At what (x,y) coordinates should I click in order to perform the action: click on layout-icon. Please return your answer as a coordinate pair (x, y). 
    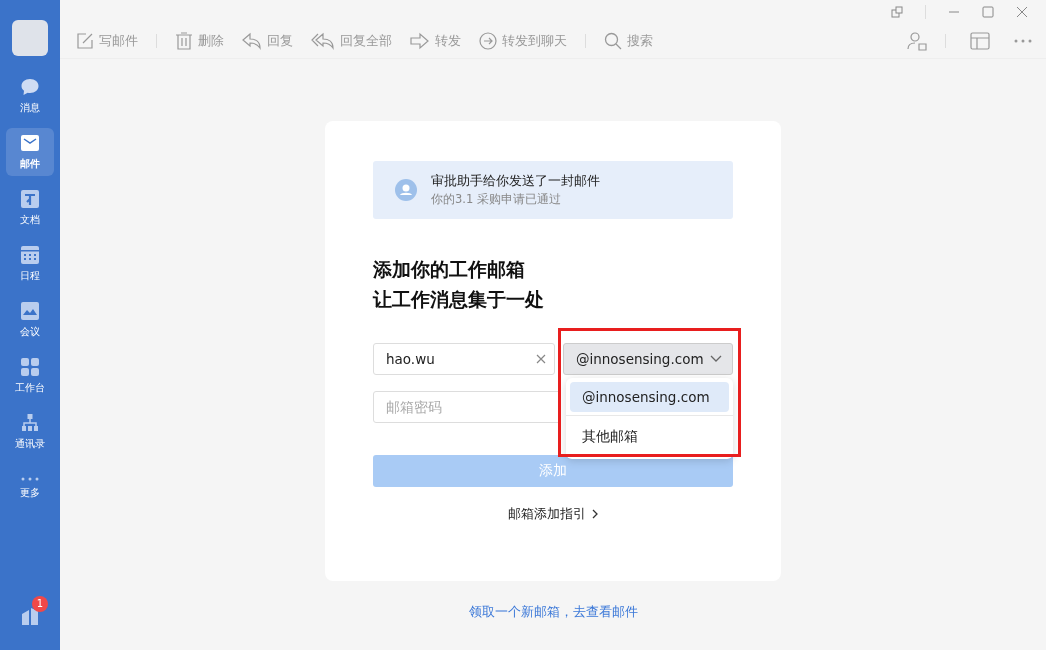
    Looking at the image, I should click on (980, 41).